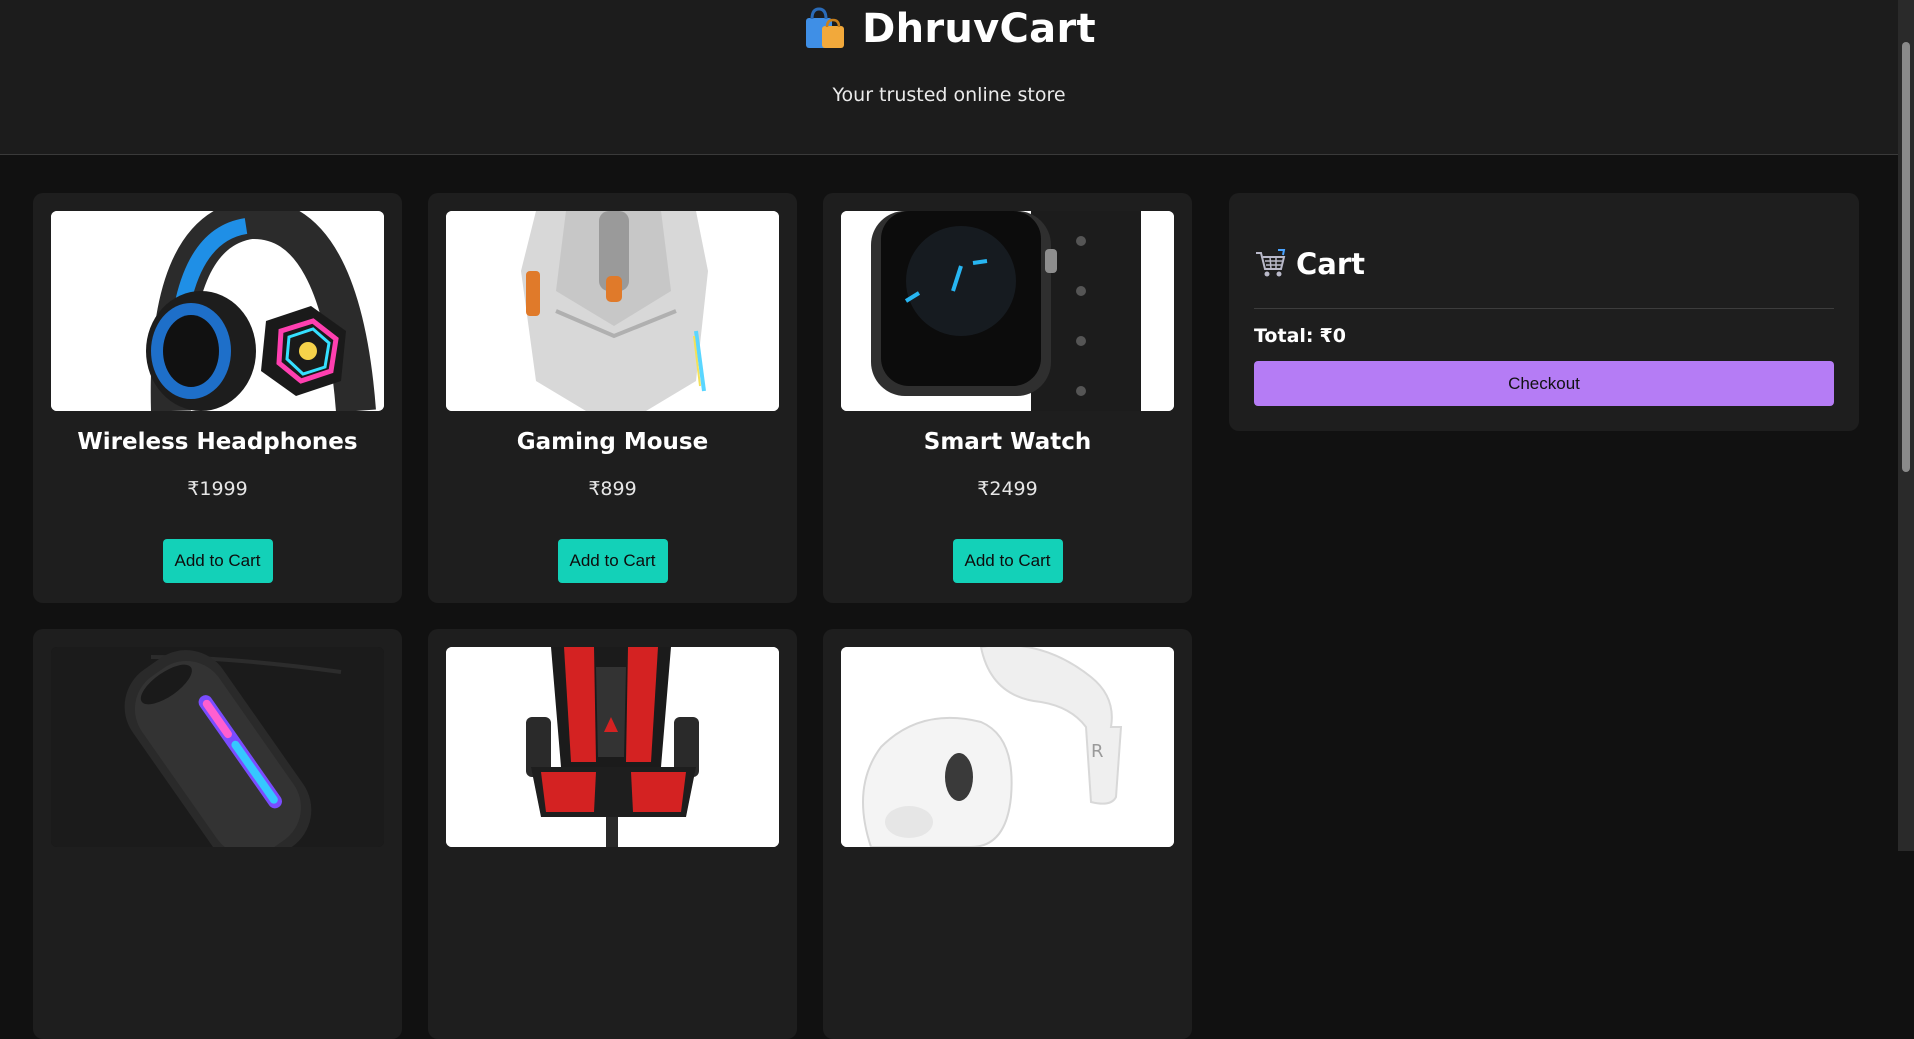 The width and height of the screenshot is (1914, 1039). I want to click on product-price: ₹2499, so click(1007, 489).